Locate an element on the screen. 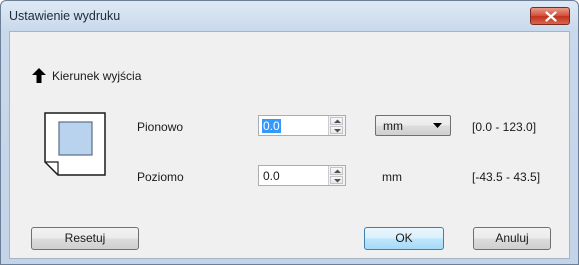  horizontal-offset-input: 0.0 is located at coordinates (302, 175).